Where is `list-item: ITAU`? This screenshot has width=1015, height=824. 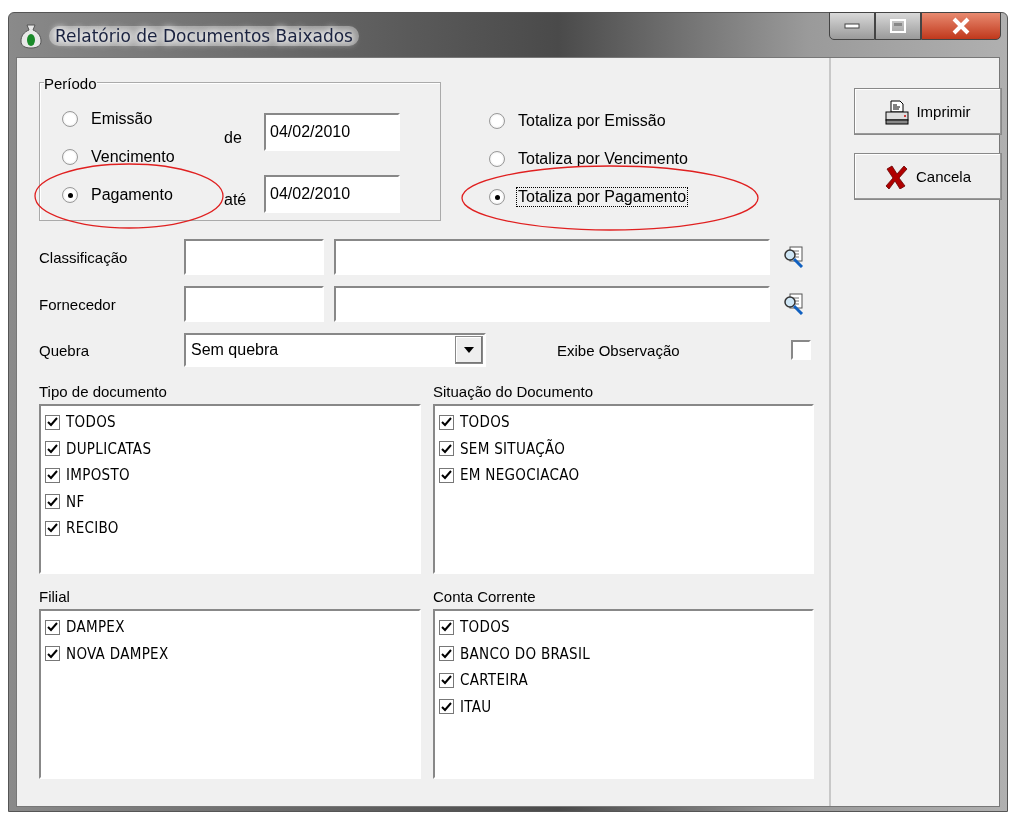 list-item: ITAU is located at coordinates (476, 706).